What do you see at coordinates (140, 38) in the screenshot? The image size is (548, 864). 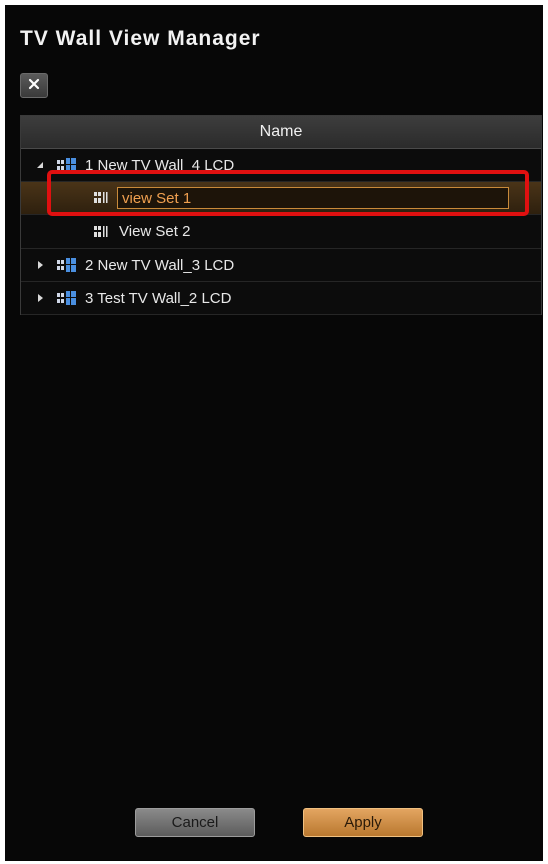 I see `window-title: TV Wall View Manager` at bounding box center [140, 38].